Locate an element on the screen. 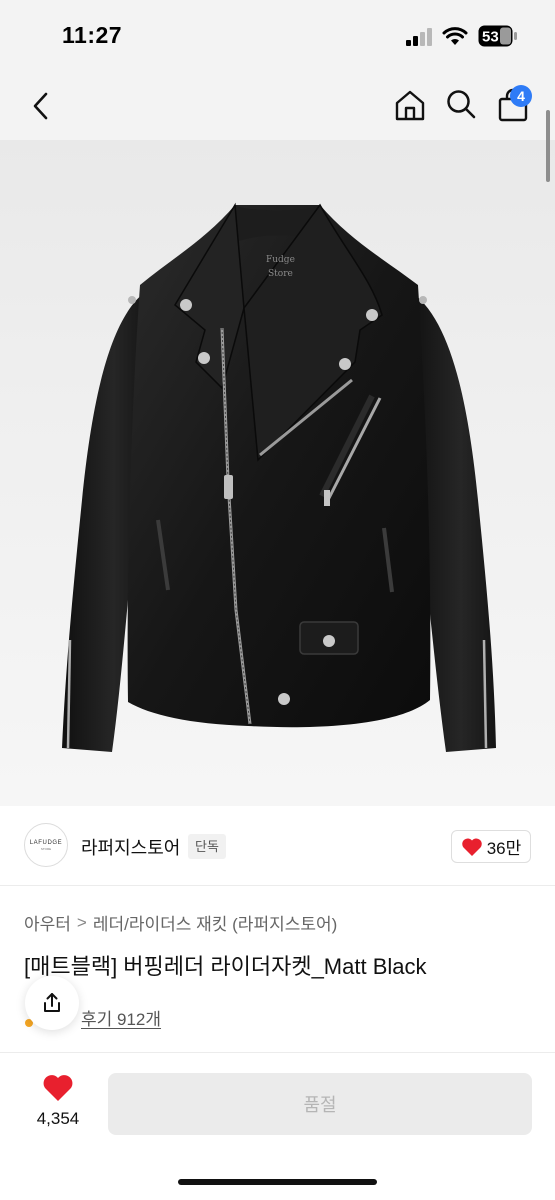  bottom-action-bar: 4,354 품절 is located at coordinates (277, 1126).